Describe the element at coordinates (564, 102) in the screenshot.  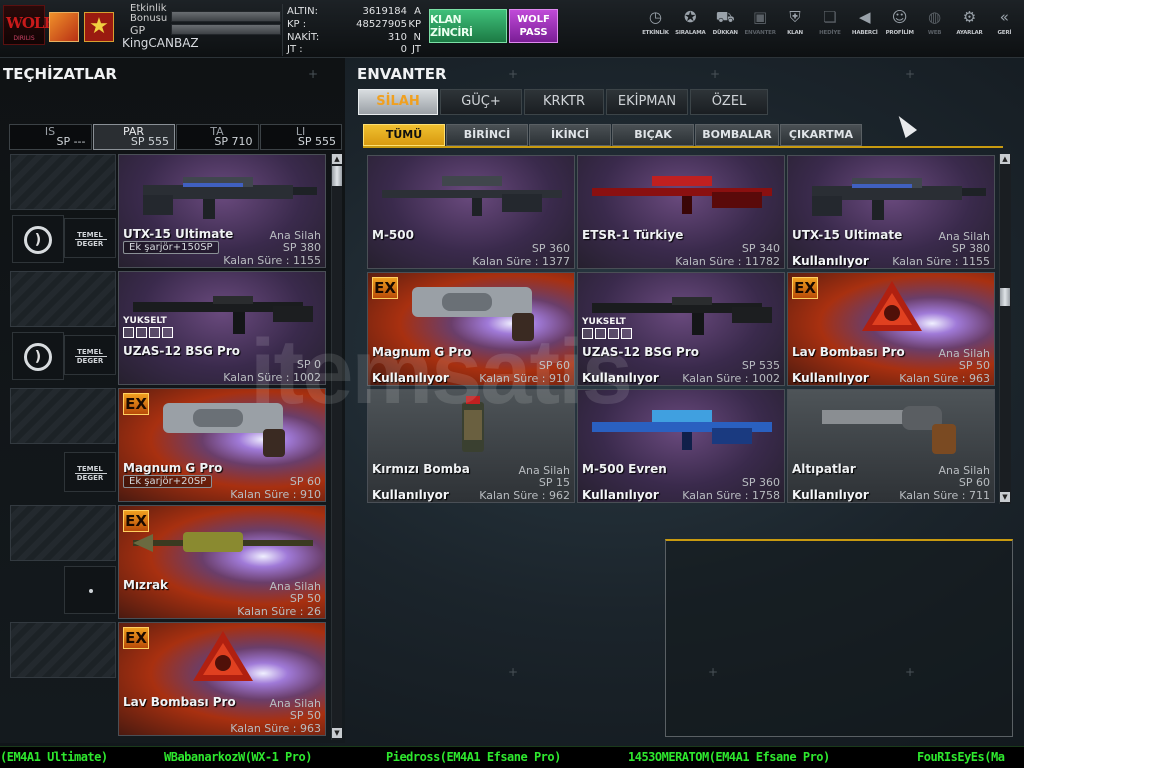
I see `tab-krktr: KRKTR` at that location.